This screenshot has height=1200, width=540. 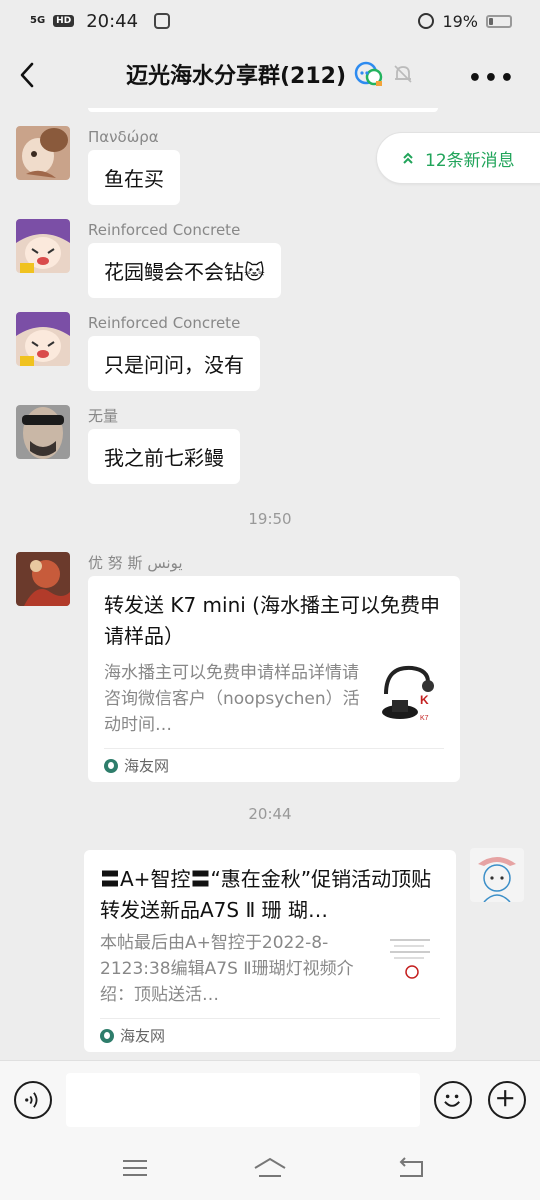 I want to click on message-input, so click(x=243, y=1100).